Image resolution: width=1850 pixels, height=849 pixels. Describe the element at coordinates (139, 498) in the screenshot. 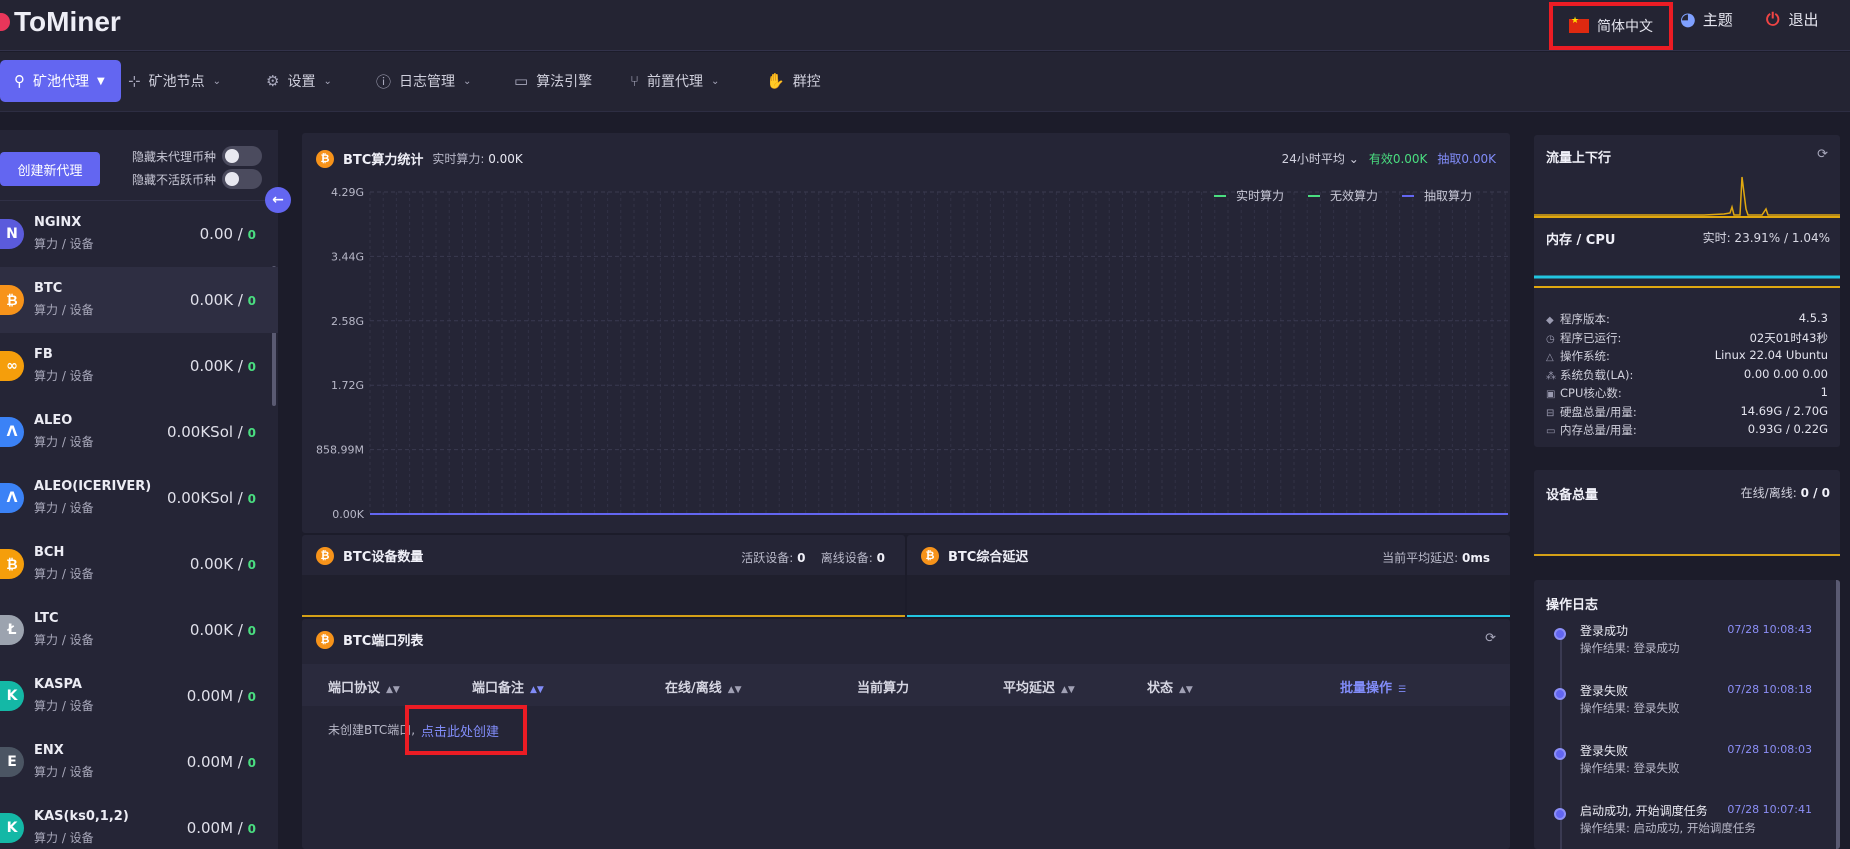

I see `coin-row-aleo-iceriver: Λ ALEO(ICERIVER) 算力 / 设备 0.00KSol / 0` at that location.